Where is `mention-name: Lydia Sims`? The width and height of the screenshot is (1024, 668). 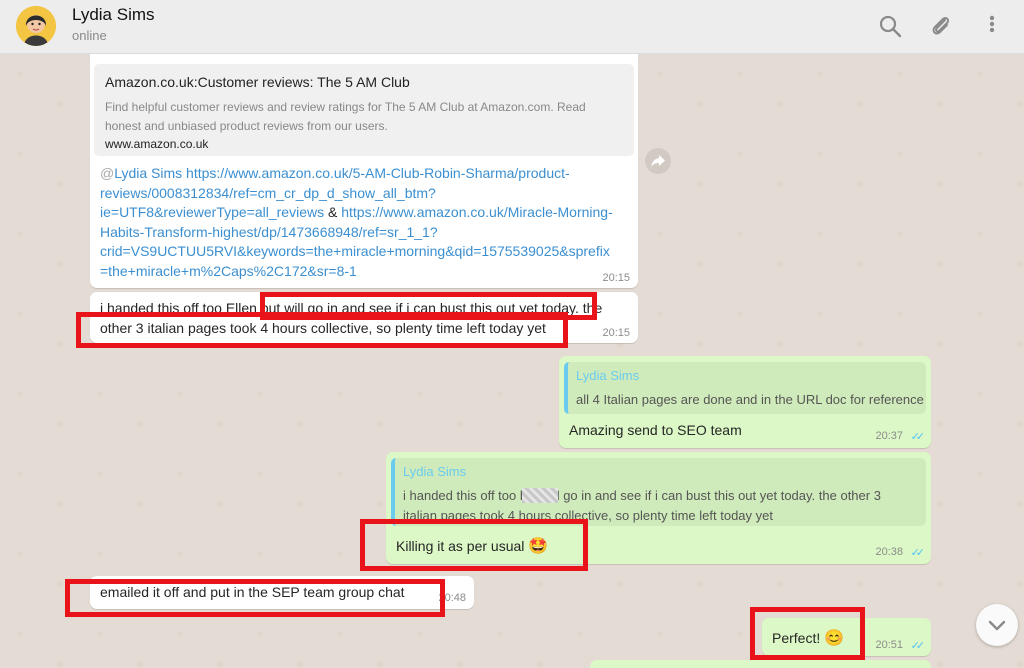 mention-name: Lydia Sims is located at coordinates (148, 173).